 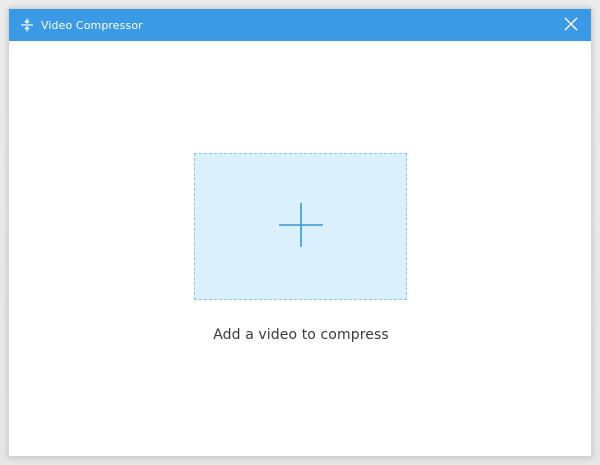 I want to click on close-button, so click(x=571, y=25).